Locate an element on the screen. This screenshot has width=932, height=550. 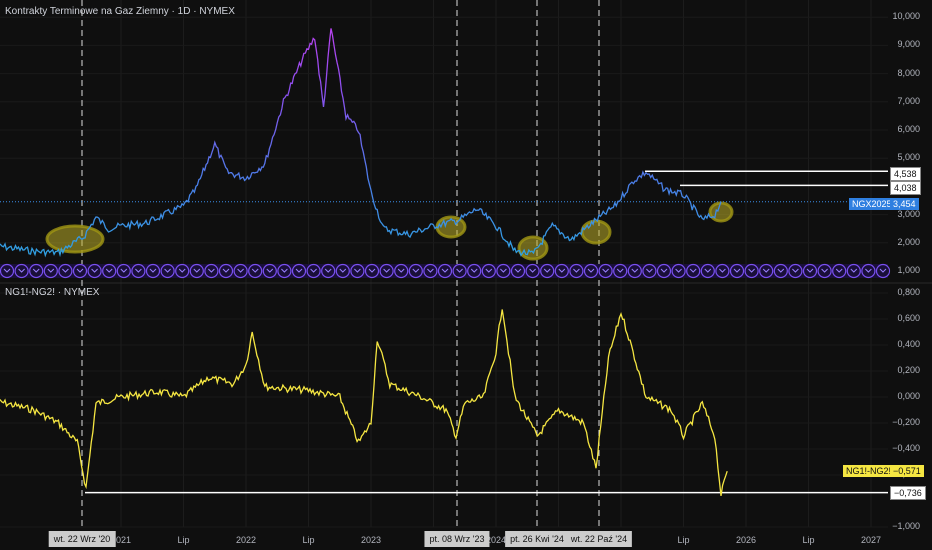
spread-last-tag: −0,571 is located at coordinates (907, 471).